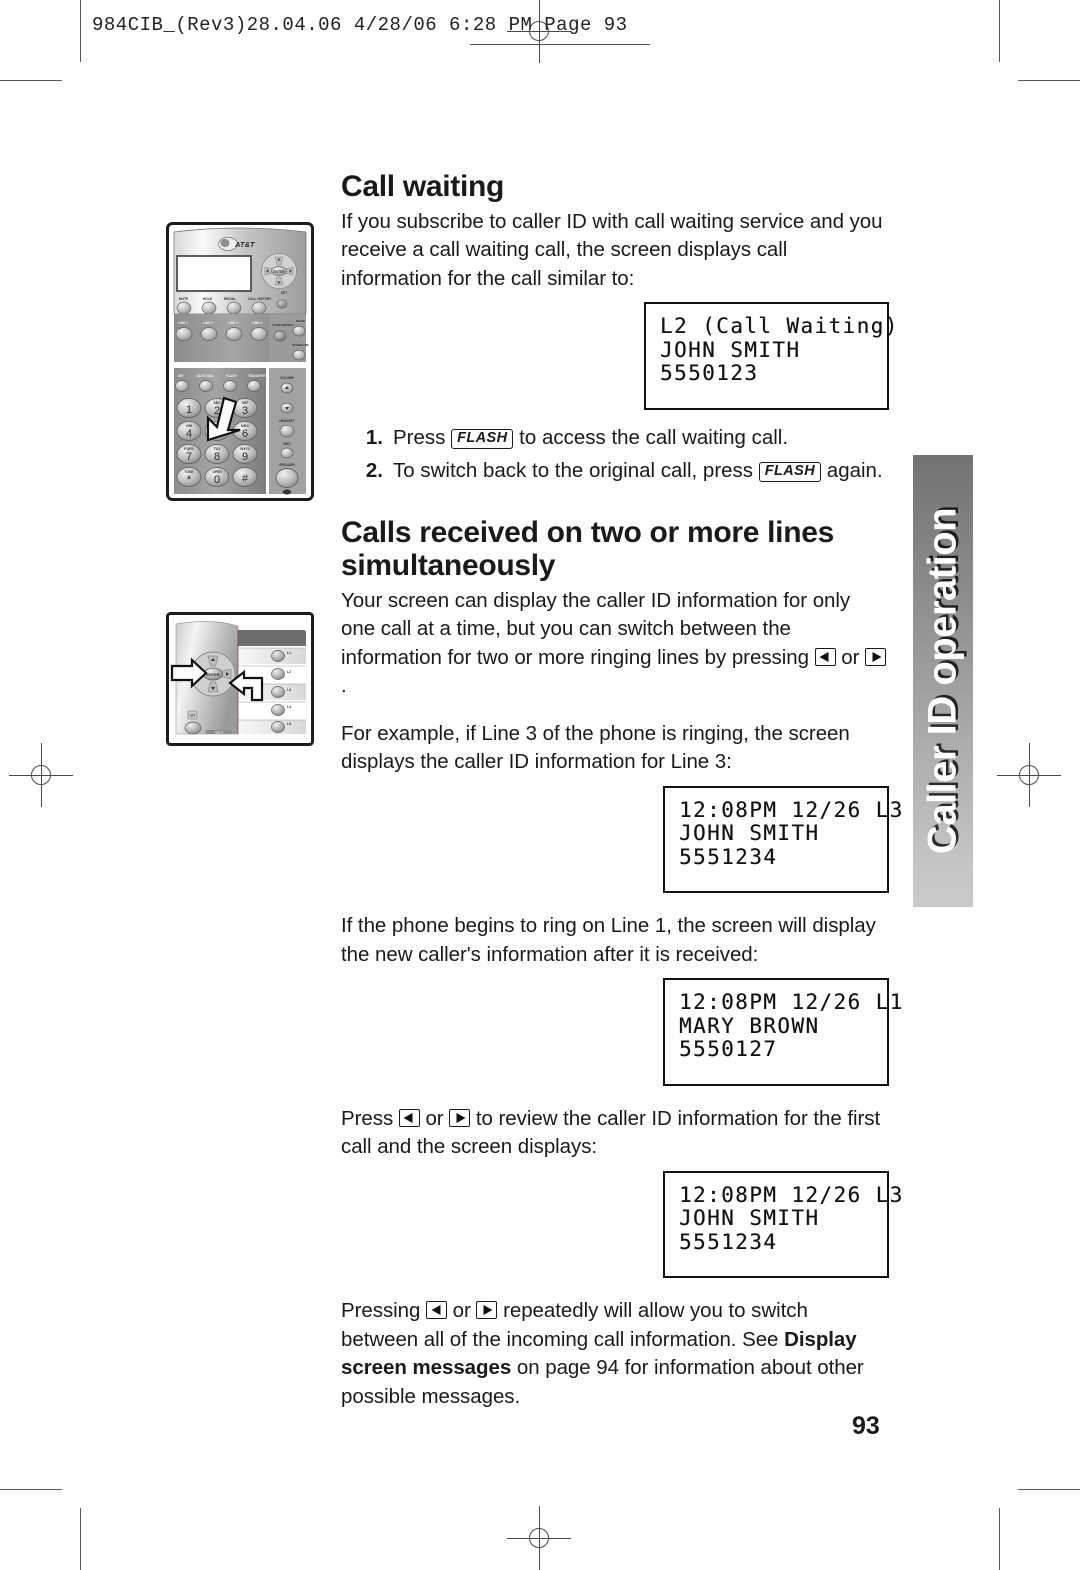 The width and height of the screenshot is (1080, 1570). Describe the element at coordinates (80, 31) in the screenshot. I see `trim-line-left-top` at that location.